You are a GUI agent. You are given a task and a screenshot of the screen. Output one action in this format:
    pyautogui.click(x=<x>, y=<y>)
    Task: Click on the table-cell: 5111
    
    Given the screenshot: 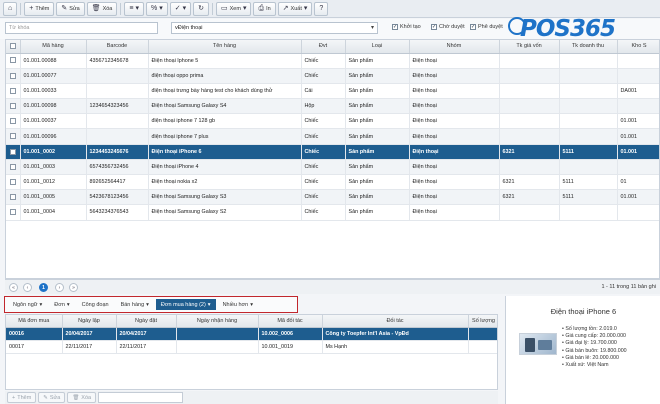 What is the action you would take?
    pyautogui.click(x=588, y=197)
    